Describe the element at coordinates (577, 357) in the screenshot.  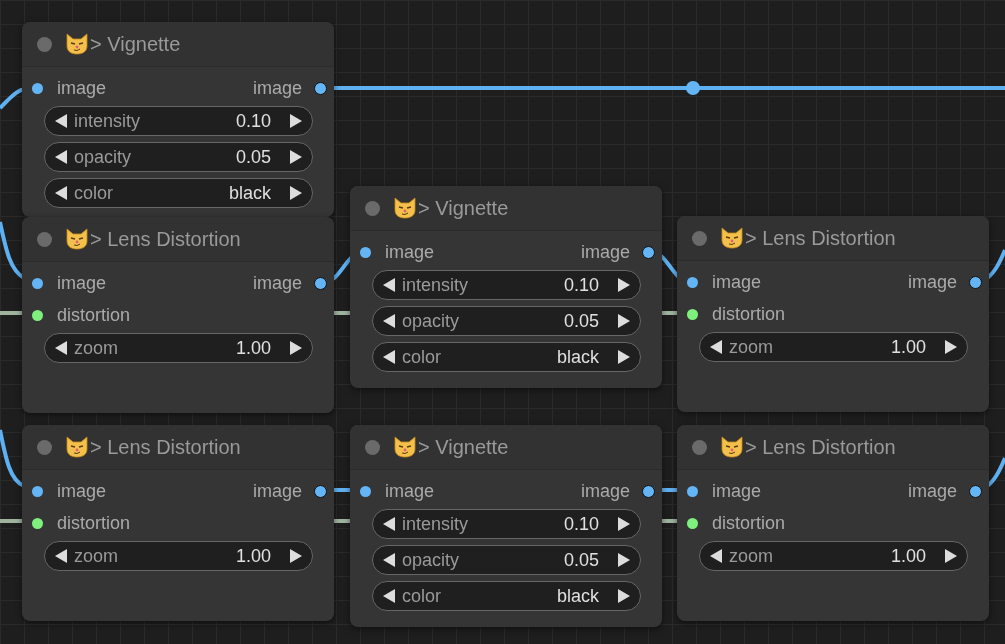
I see `widget-value: black` at that location.